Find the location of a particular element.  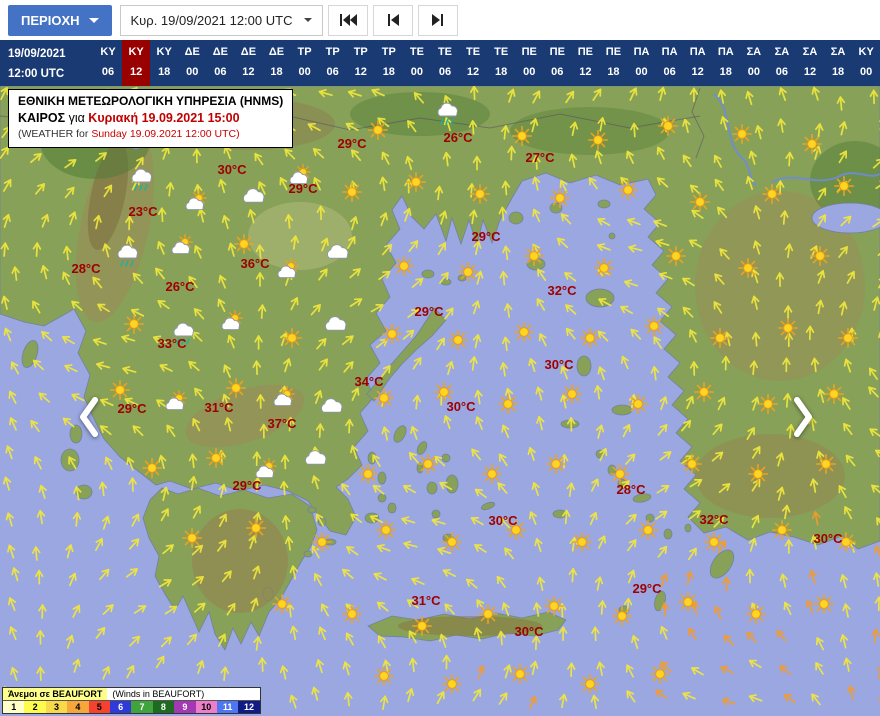

timestep-cell: ΤΡ 18 is located at coordinates (389, 63).